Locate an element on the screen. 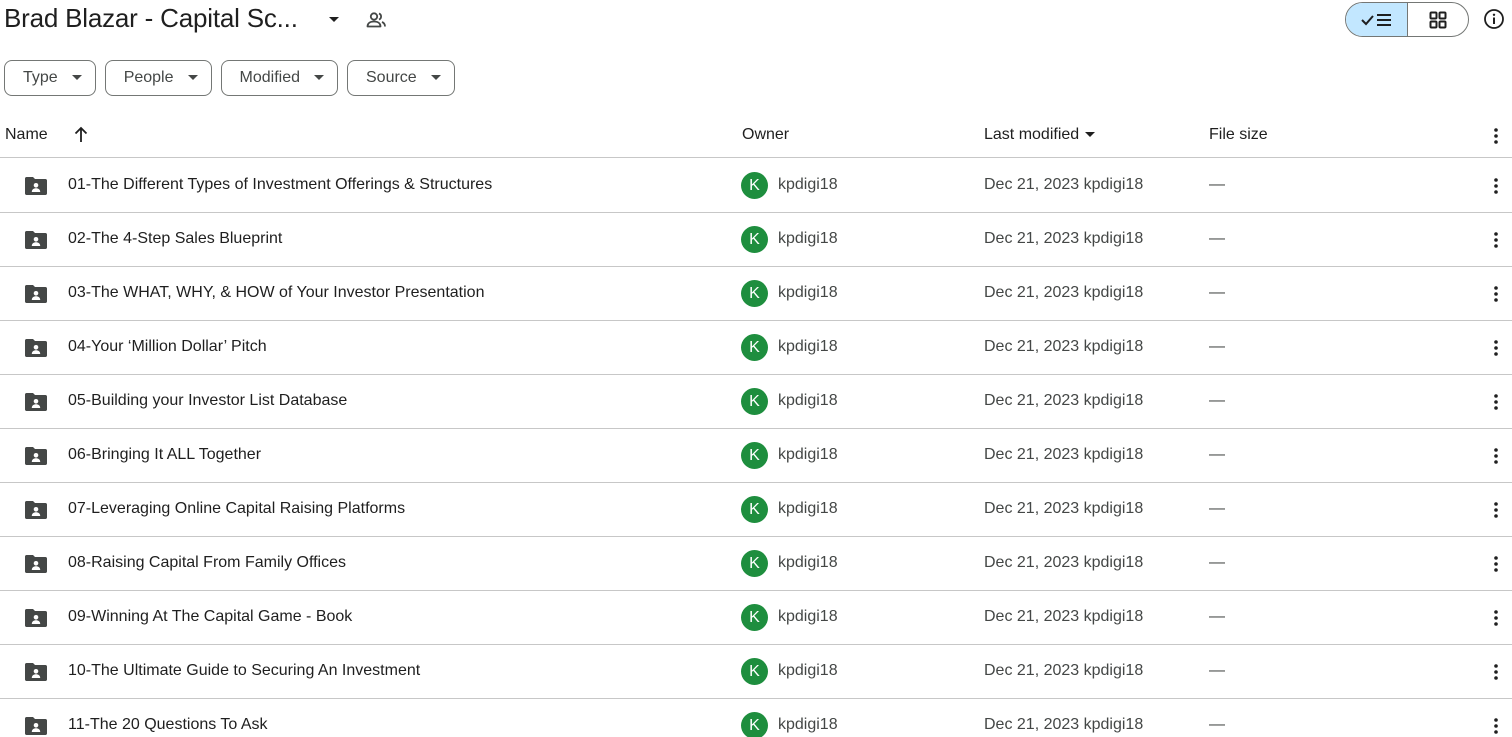 The height and width of the screenshot is (737, 1512). list-view-button is located at coordinates (1377, 19).